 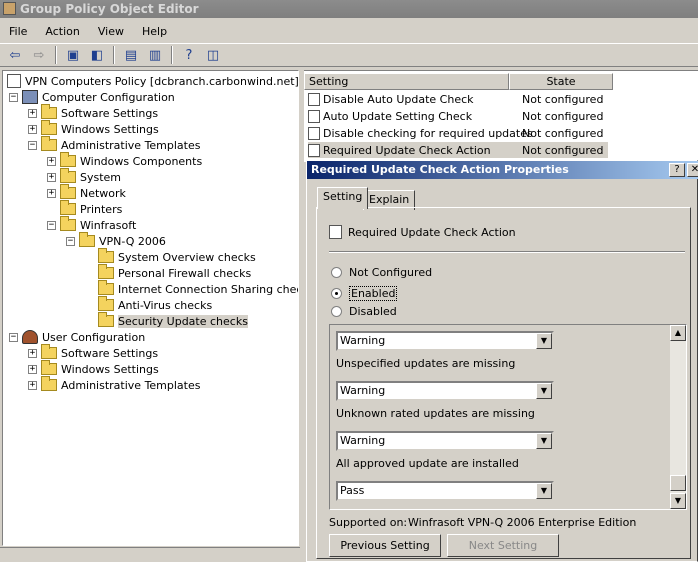 What do you see at coordinates (373, 311) in the screenshot?
I see `radio-label: Disabled` at bounding box center [373, 311].